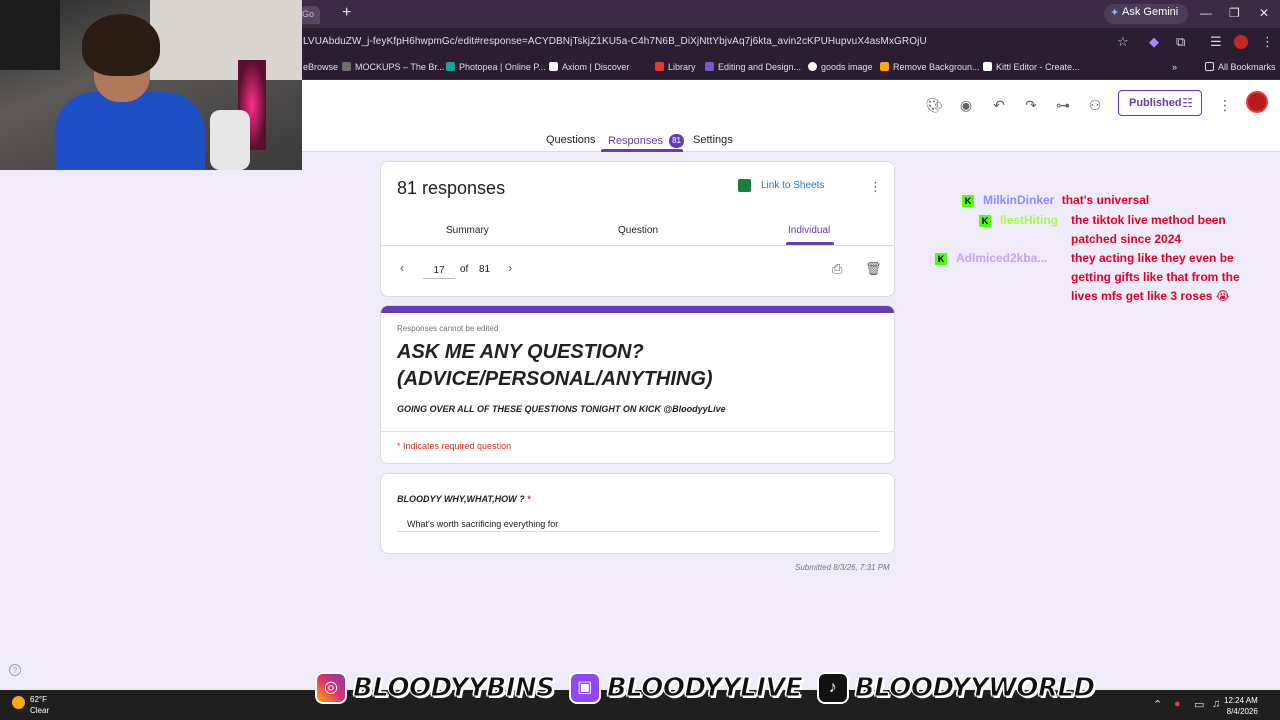 This screenshot has width=1280, height=720. What do you see at coordinates (584, 688) in the screenshot?
I see `twitch-icon: ▣` at bounding box center [584, 688].